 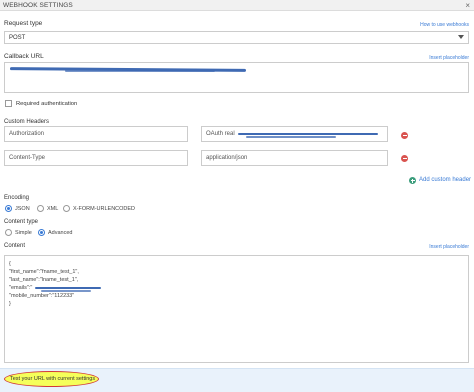 I want to click on test-url-button-label: Test your URL with current settings, so click(x=53, y=379).